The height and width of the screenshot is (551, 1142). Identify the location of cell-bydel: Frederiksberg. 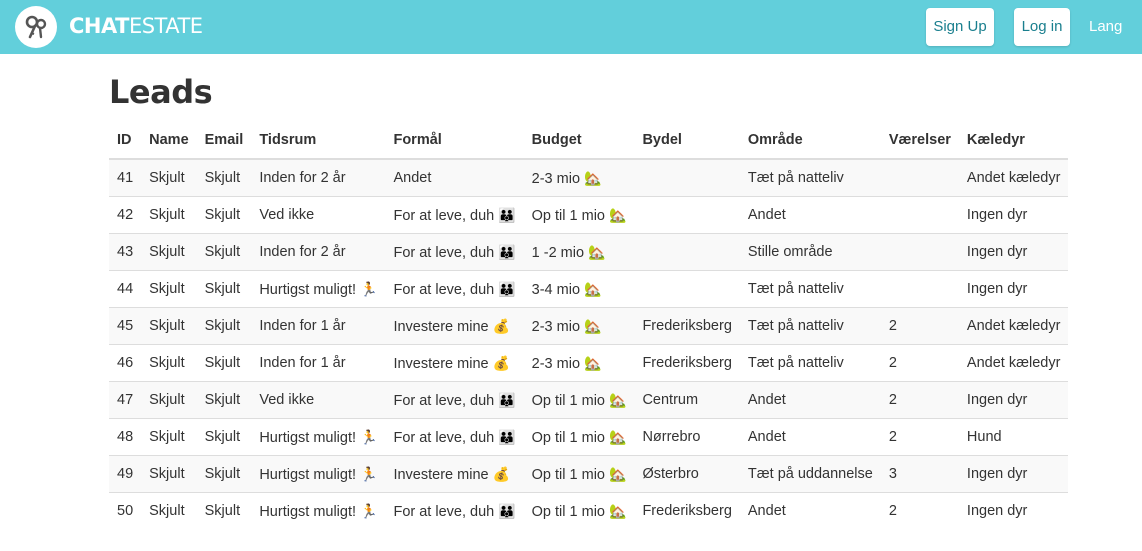
(687, 510).